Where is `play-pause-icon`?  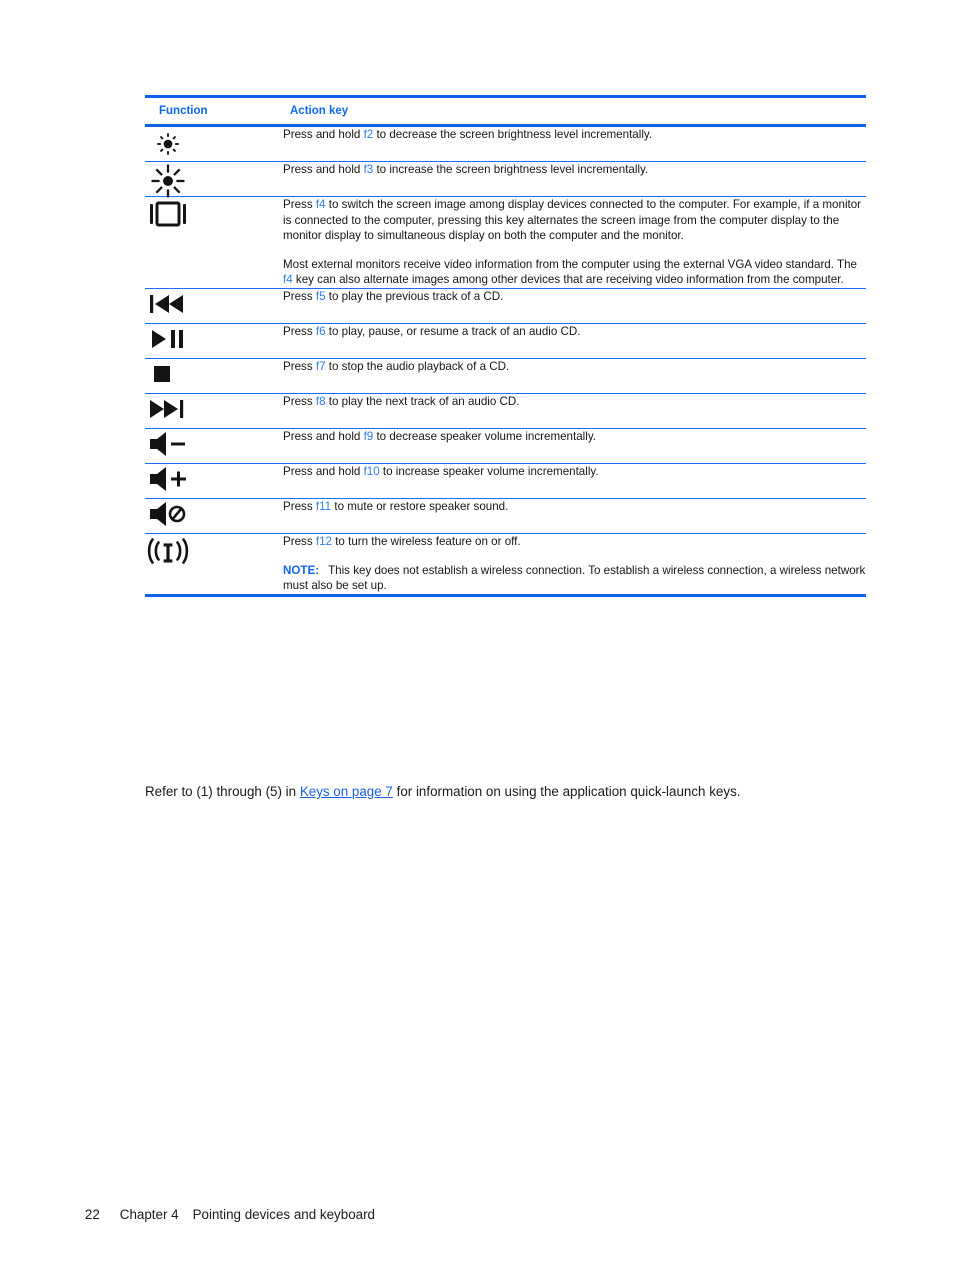
play-pause-icon is located at coordinates (168, 341).